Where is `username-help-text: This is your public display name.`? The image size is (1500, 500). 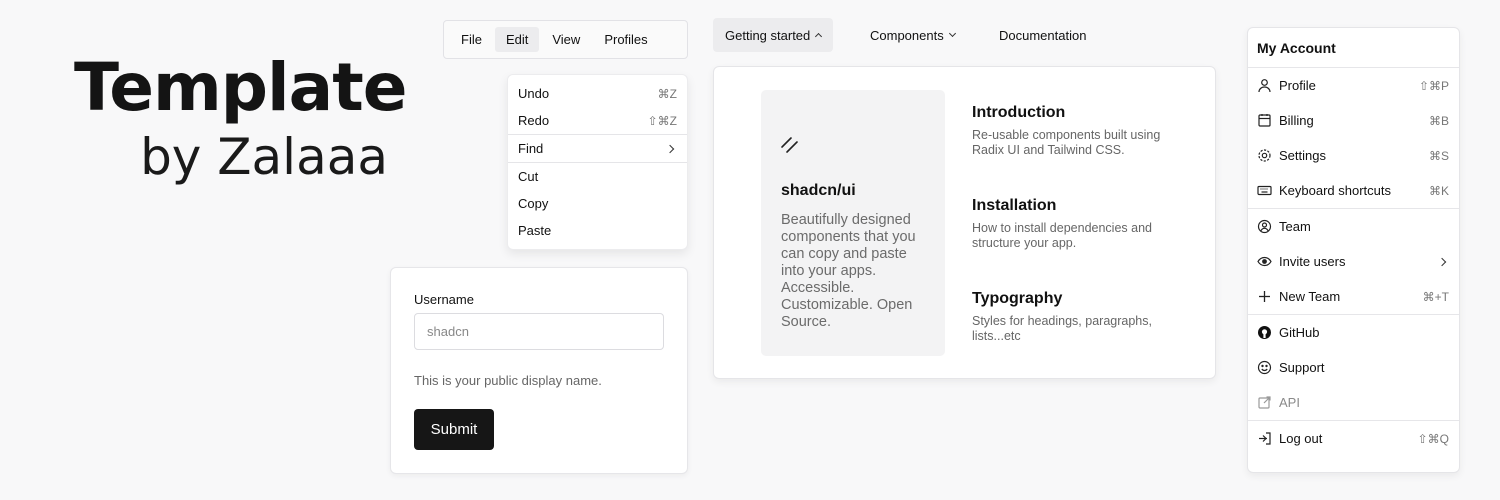
username-help-text: This is your public display name. is located at coordinates (508, 380).